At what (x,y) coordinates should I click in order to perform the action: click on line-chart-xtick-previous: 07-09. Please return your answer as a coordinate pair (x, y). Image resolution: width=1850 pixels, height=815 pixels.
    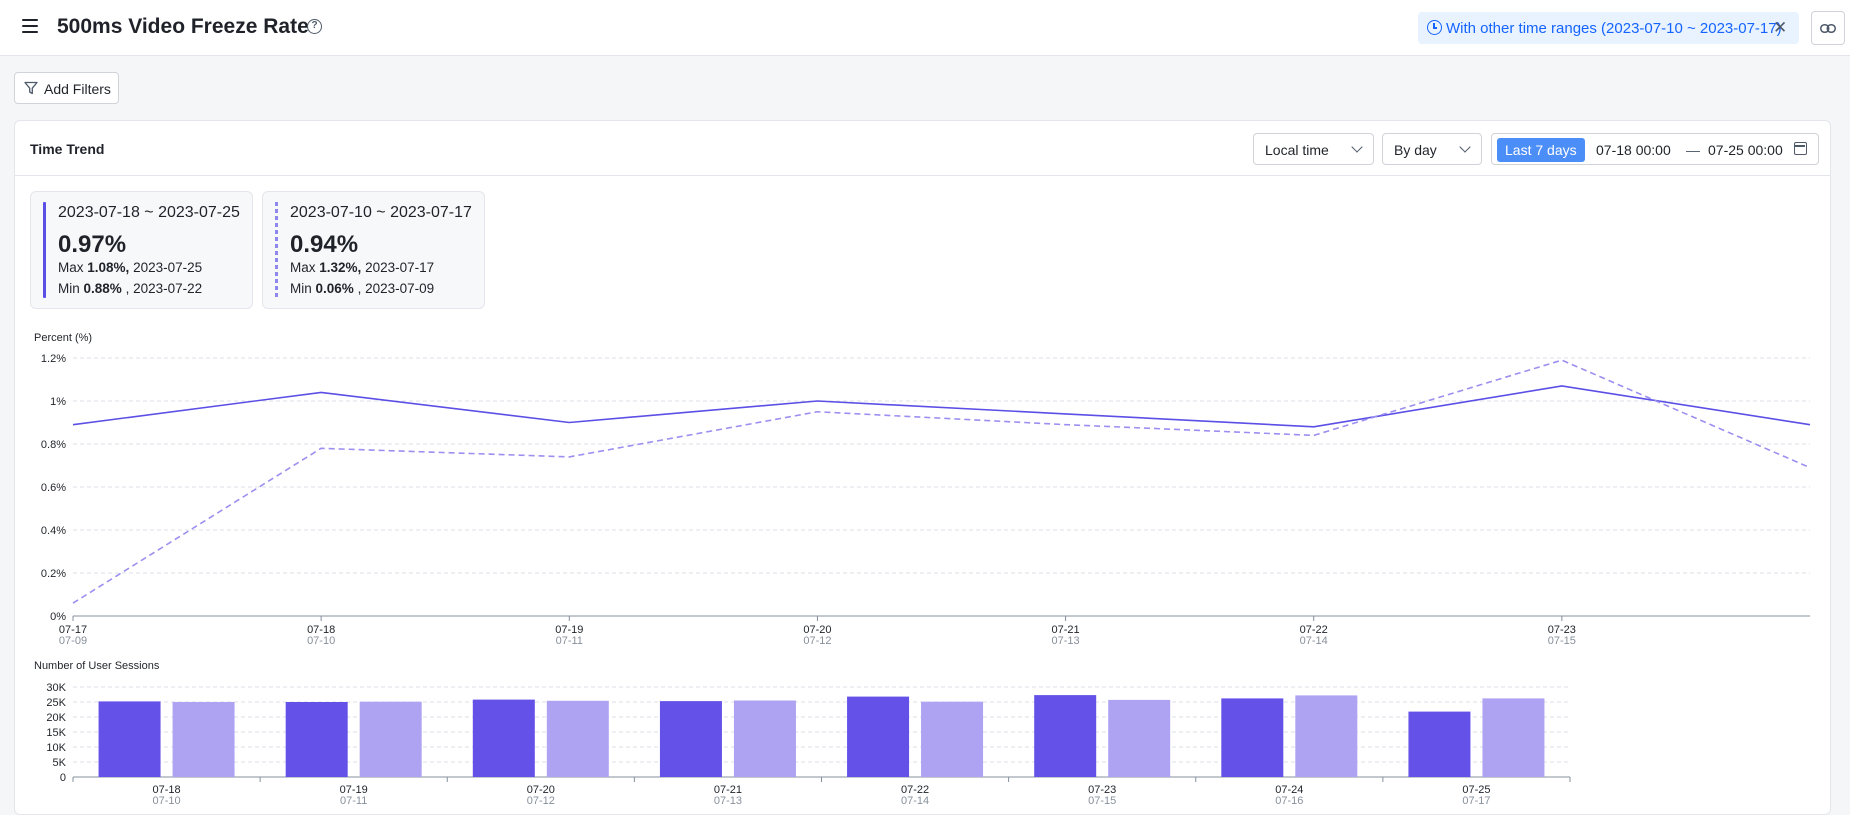
    Looking at the image, I should click on (73, 641).